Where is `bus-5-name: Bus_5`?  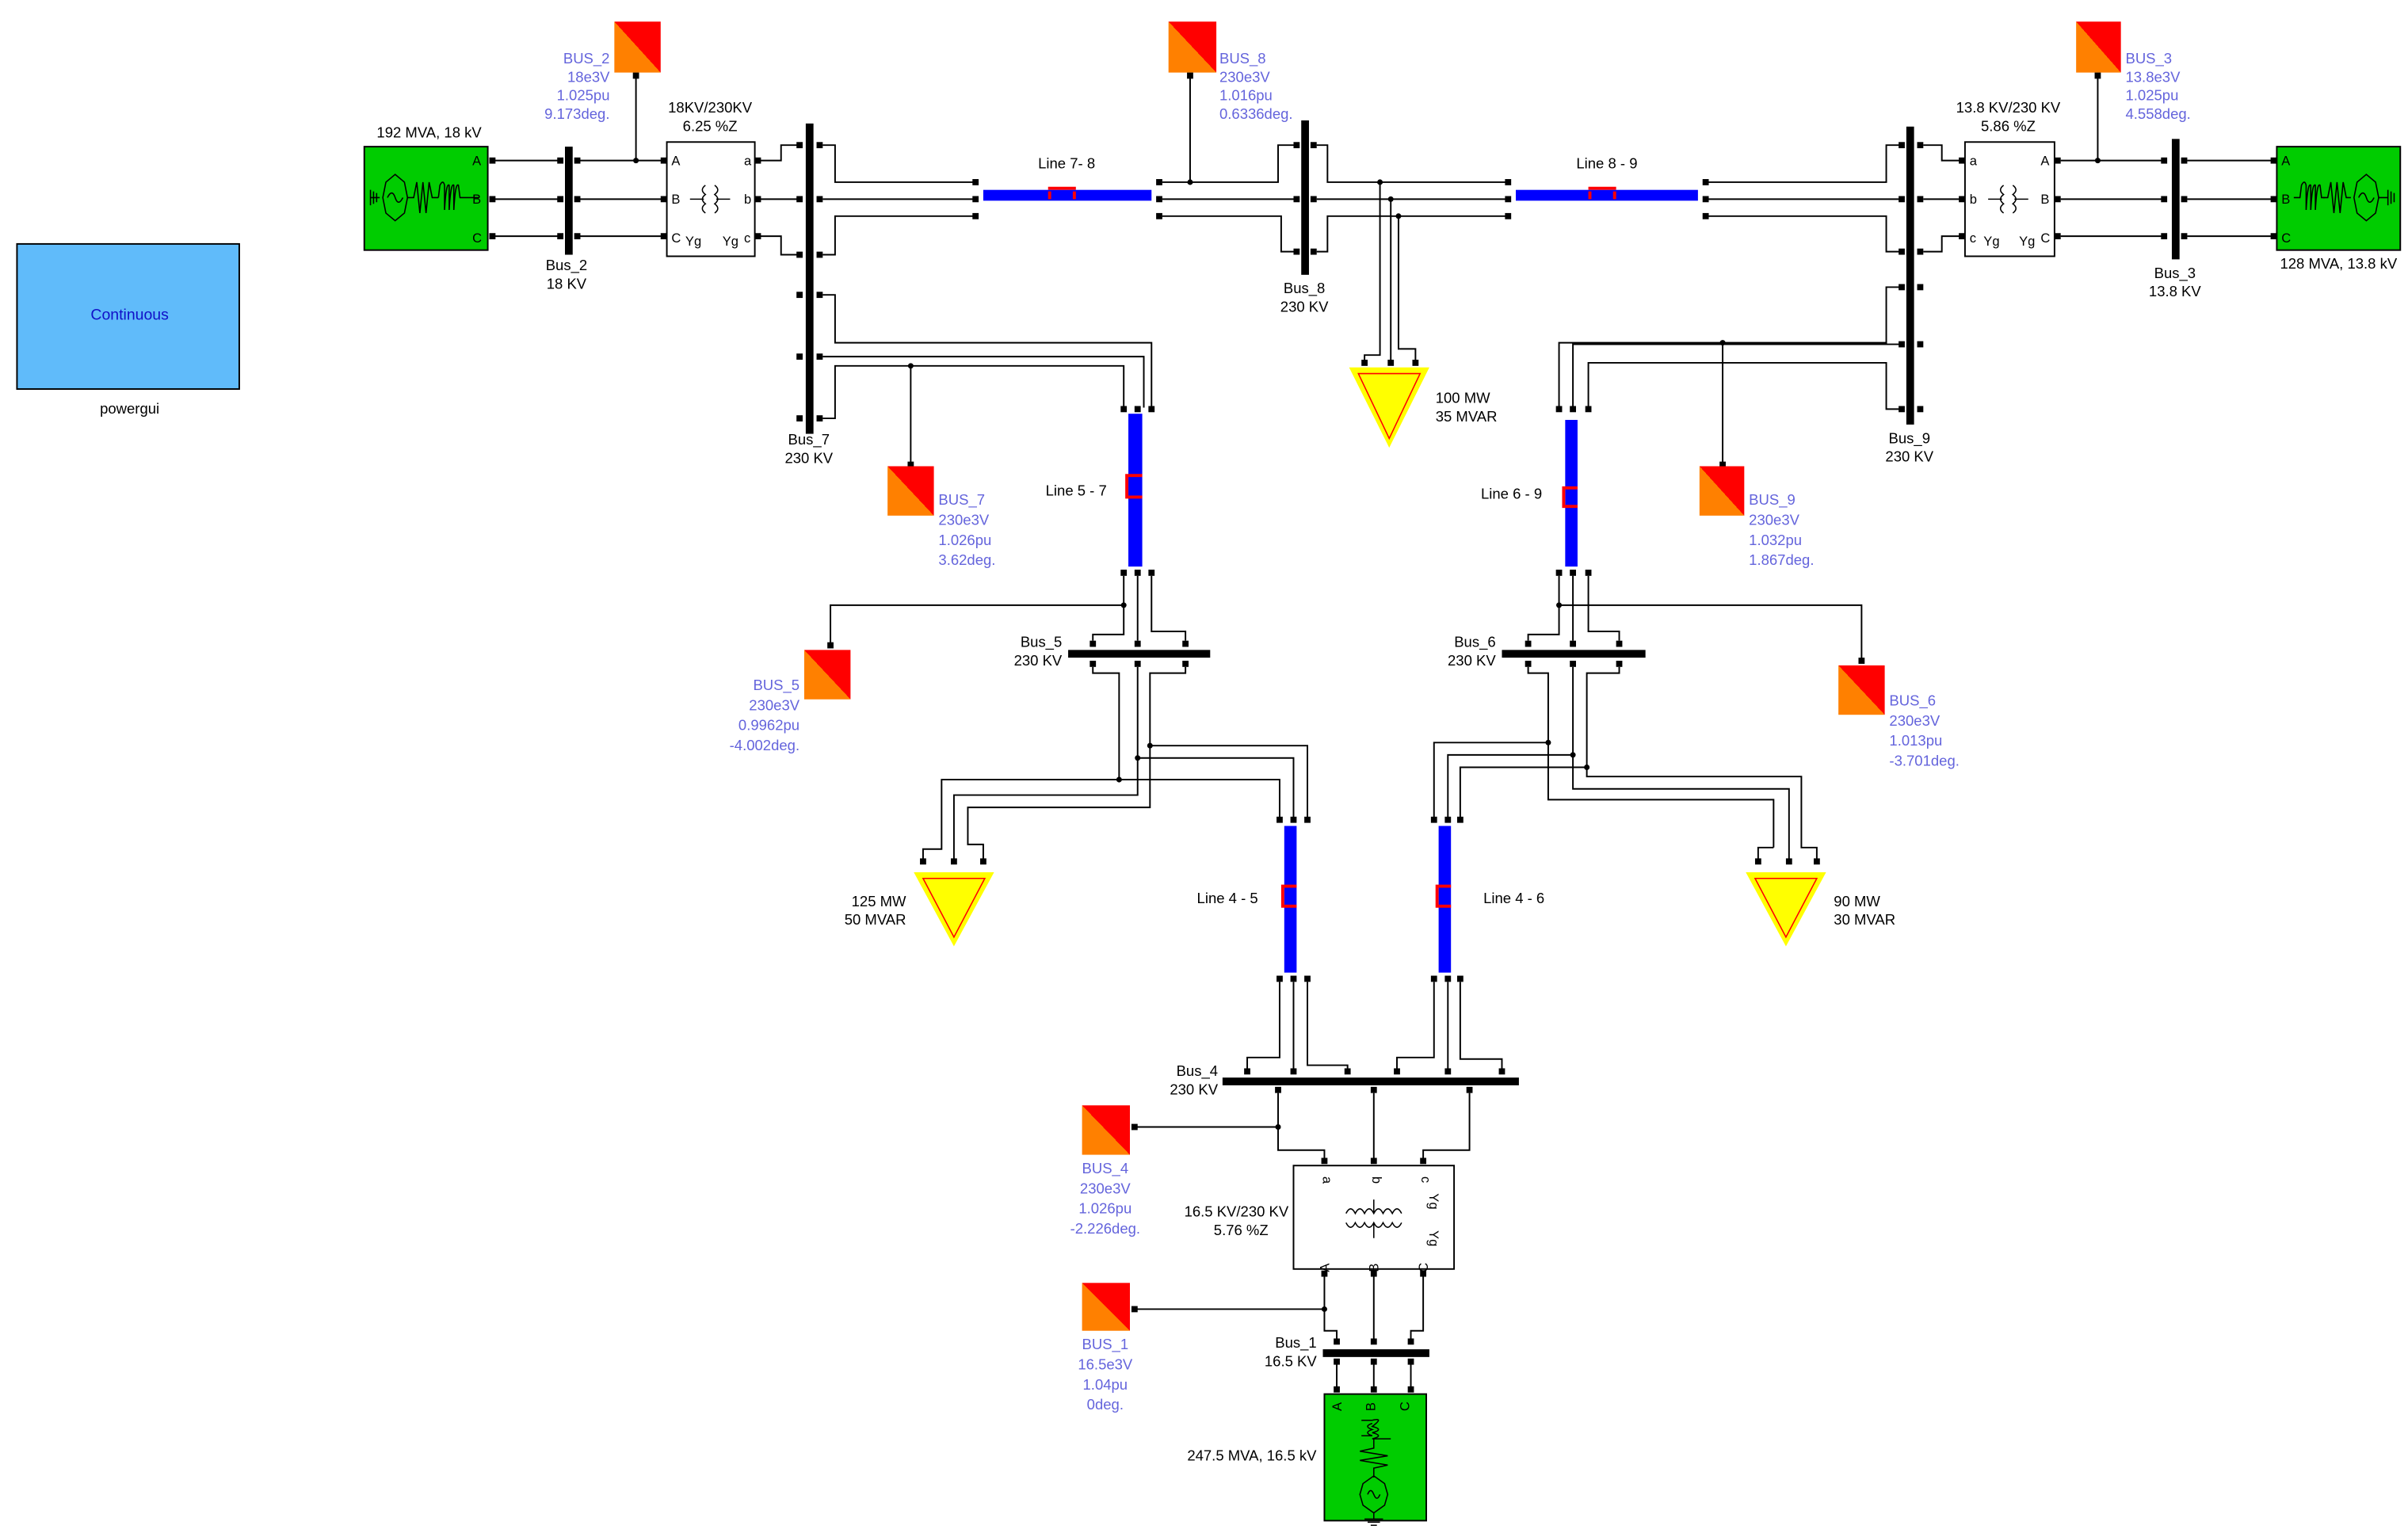
bus-5-name: Bus_5 is located at coordinates (1041, 642).